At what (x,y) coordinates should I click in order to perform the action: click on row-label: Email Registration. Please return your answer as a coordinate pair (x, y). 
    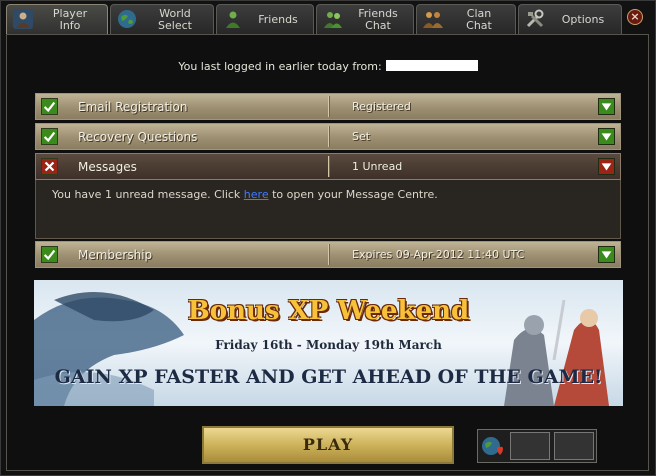
    Looking at the image, I should click on (133, 107).